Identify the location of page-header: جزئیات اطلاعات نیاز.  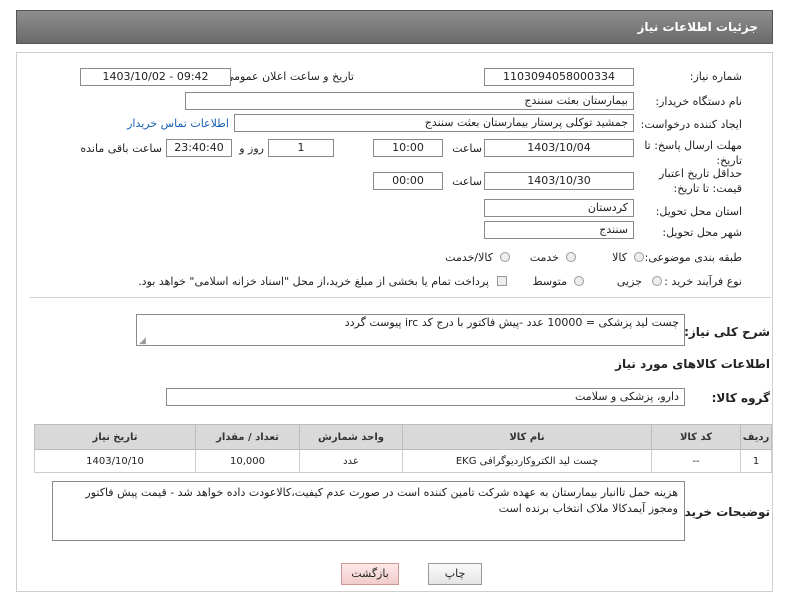
(394, 27).